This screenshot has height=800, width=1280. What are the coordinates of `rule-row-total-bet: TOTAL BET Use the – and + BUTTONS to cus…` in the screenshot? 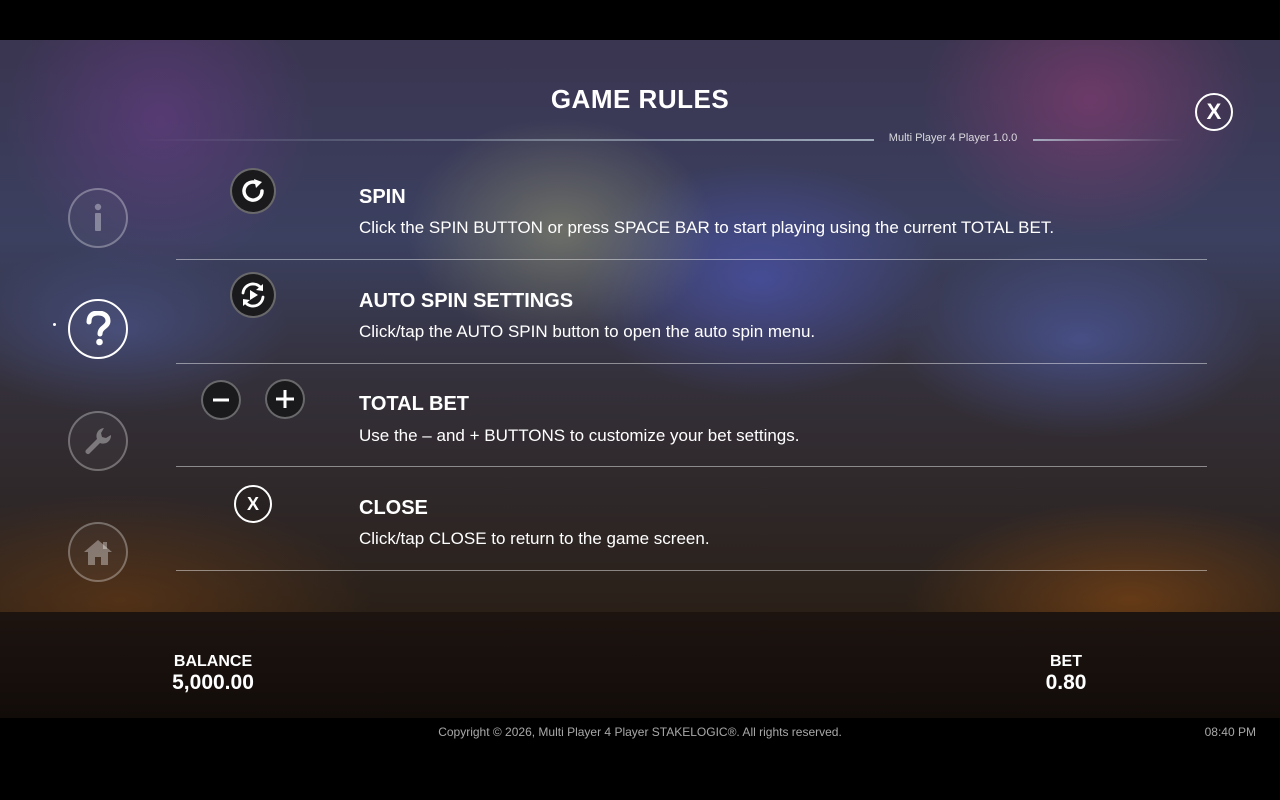 It's located at (691, 414).